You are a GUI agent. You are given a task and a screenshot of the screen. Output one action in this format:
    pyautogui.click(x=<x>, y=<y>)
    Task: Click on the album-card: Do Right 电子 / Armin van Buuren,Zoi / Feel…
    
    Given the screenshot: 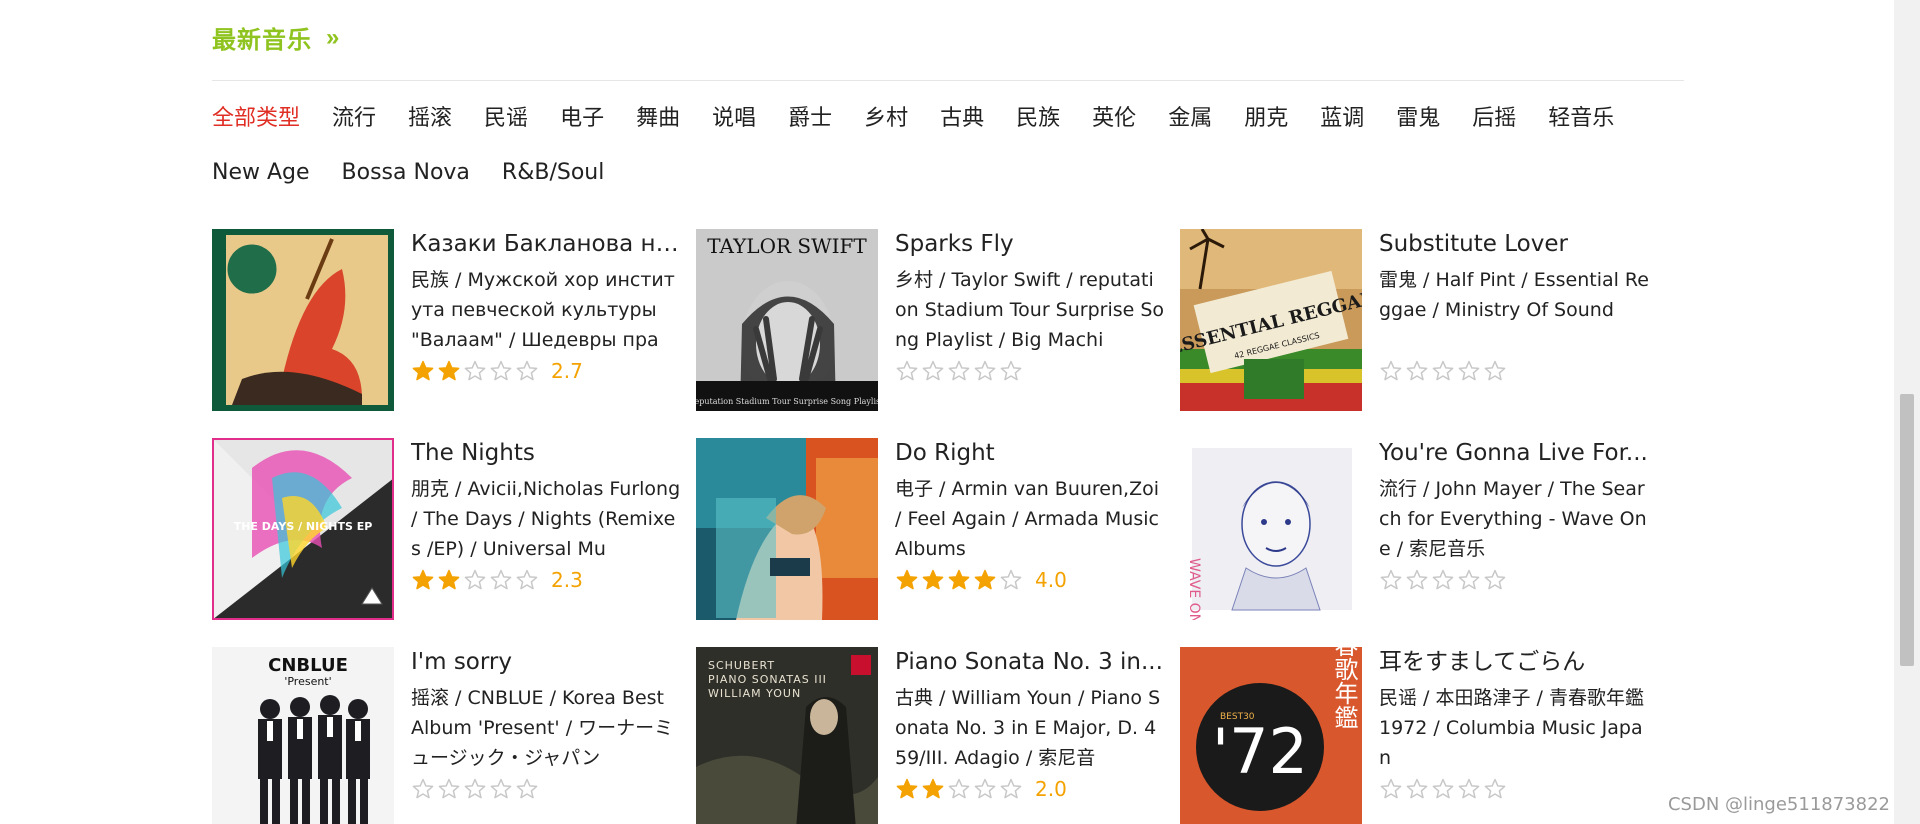 What is the action you would take?
    pyautogui.click(x=927, y=538)
    